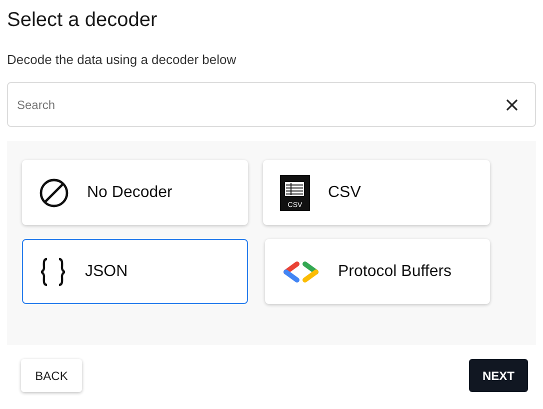  Describe the element at coordinates (135, 271) in the screenshot. I see `decoder-card: JSON` at that location.